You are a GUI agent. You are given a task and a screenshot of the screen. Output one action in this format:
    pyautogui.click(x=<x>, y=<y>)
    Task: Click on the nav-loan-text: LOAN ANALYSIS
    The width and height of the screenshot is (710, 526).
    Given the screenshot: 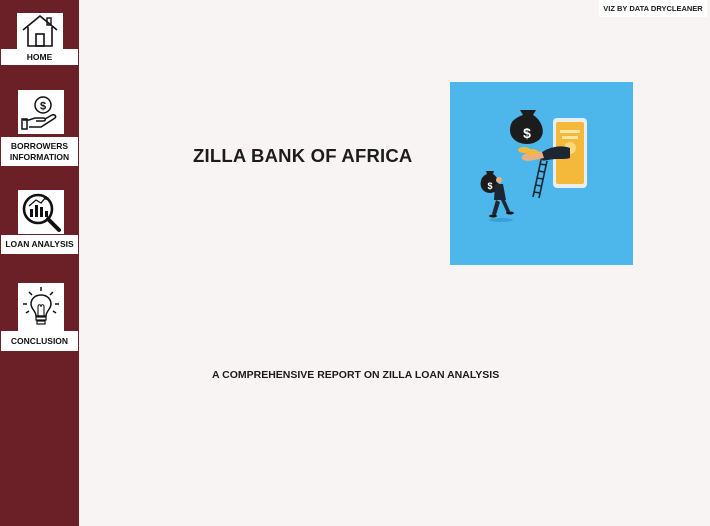 What is the action you would take?
    pyautogui.click(x=39, y=244)
    